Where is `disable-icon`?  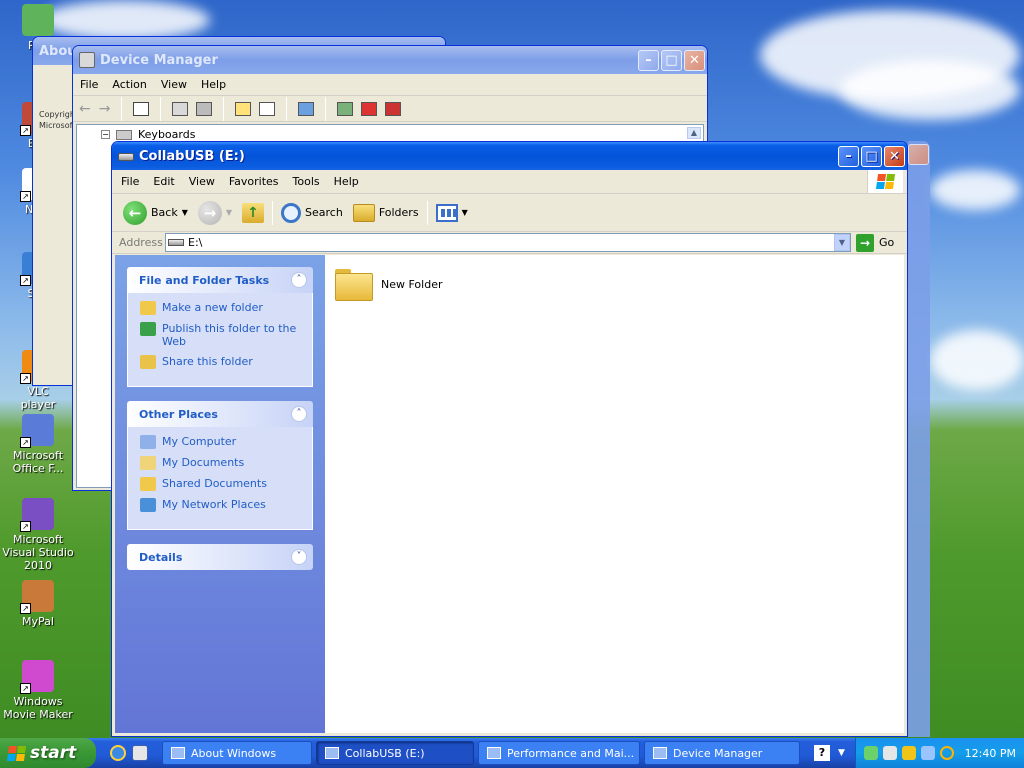 disable-icon is located at coordinates (393, 108).